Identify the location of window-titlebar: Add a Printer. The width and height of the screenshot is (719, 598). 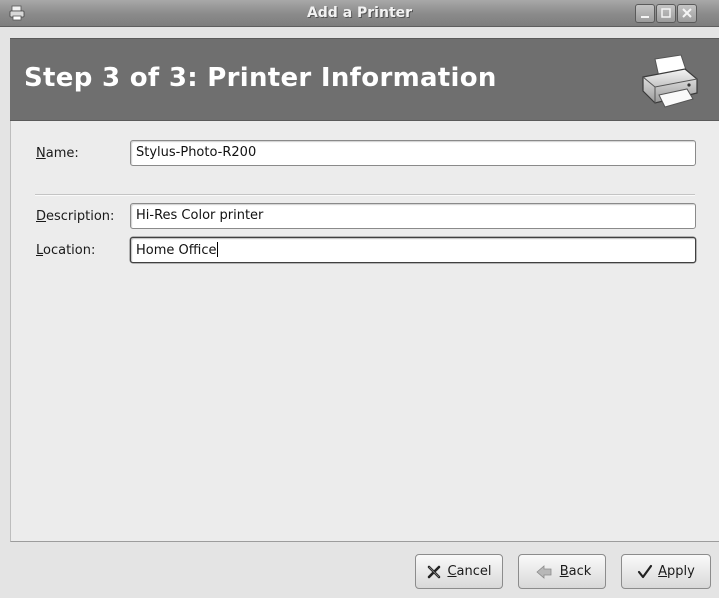
(359, 13).